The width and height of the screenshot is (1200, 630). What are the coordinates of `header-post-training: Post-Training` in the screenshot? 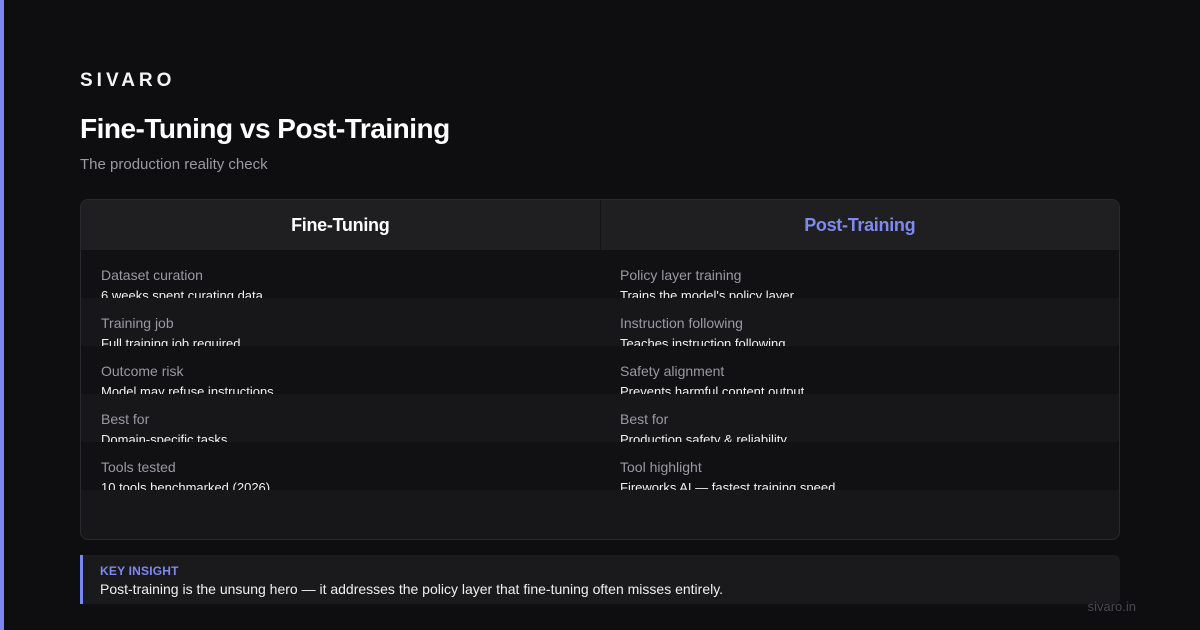 It's located at (859, 225).